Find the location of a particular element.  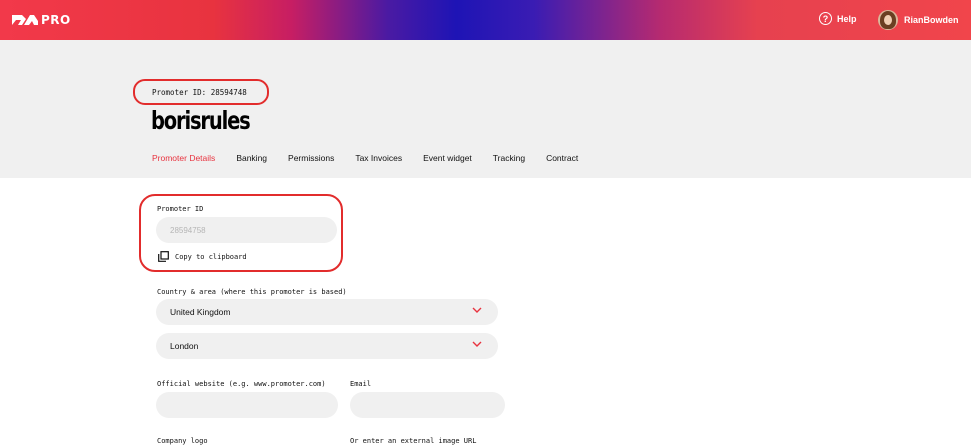

external-image-url-label: Or enter an external image URL is located at coordinates (413, 441).